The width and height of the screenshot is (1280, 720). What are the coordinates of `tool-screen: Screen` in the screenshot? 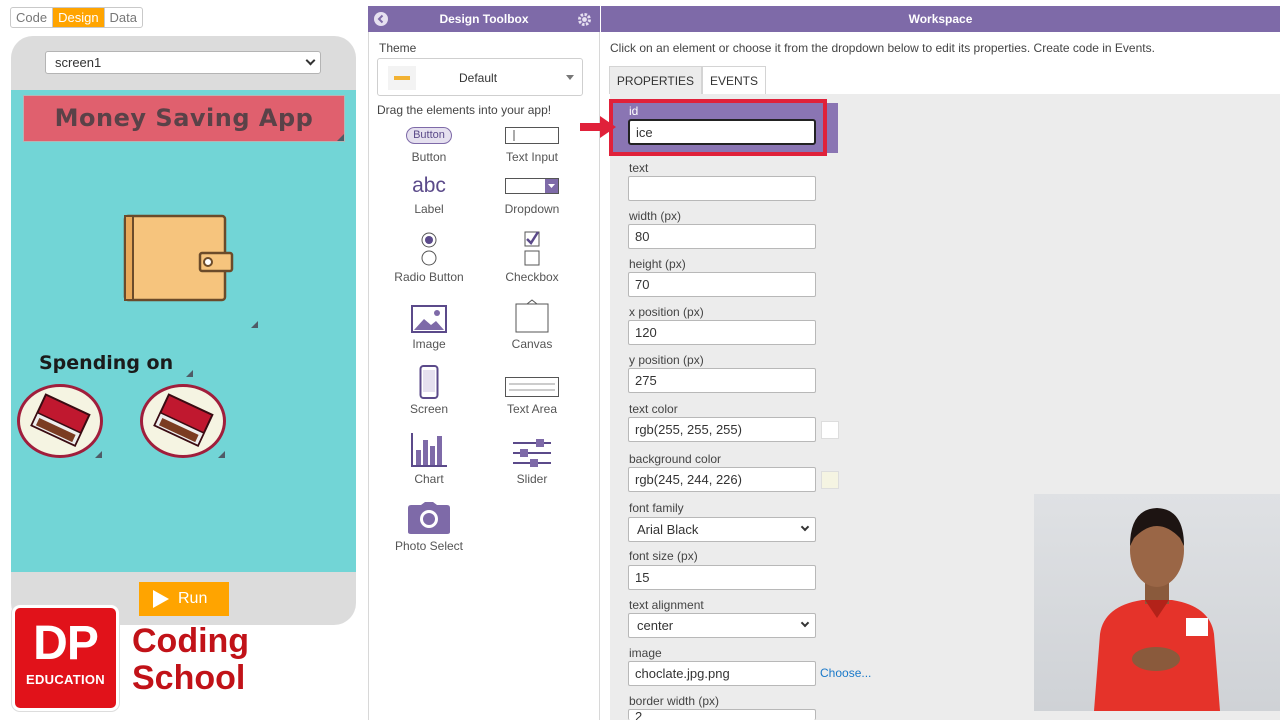 It's located at (429, 390).